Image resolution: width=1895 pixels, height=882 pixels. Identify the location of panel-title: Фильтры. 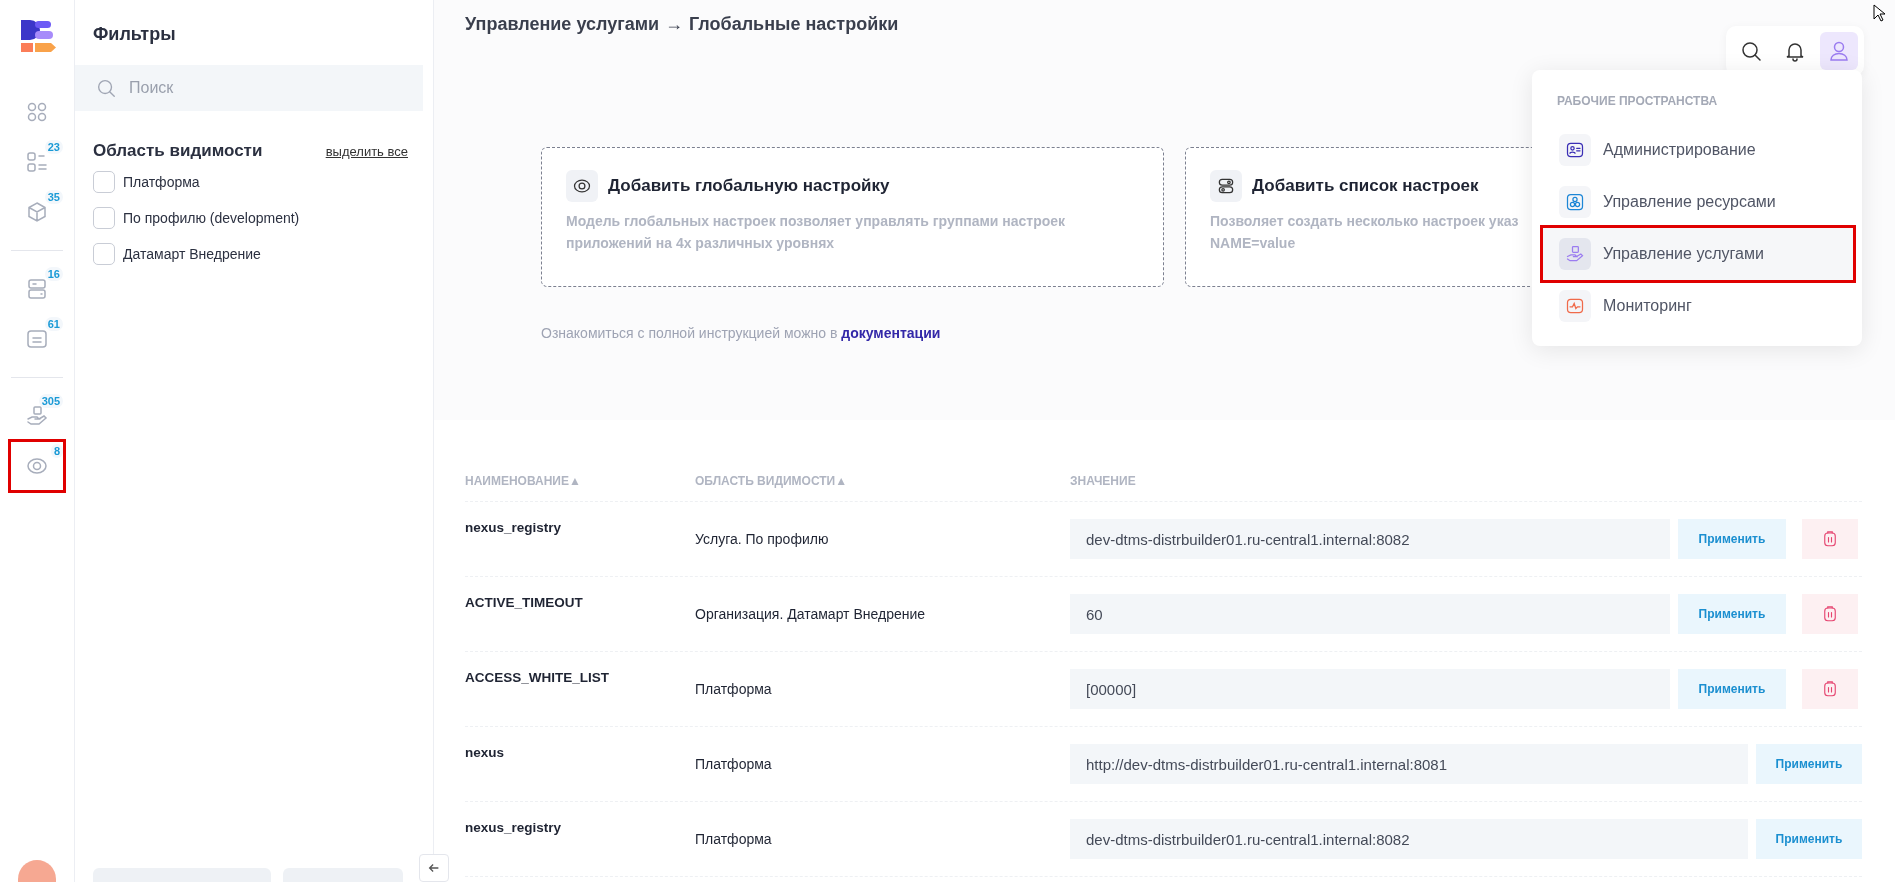
(135, 34).